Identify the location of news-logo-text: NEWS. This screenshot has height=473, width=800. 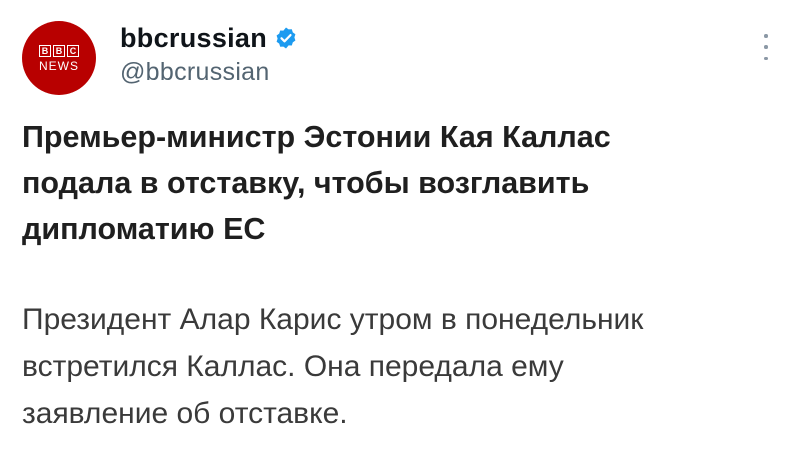
(59, 65).